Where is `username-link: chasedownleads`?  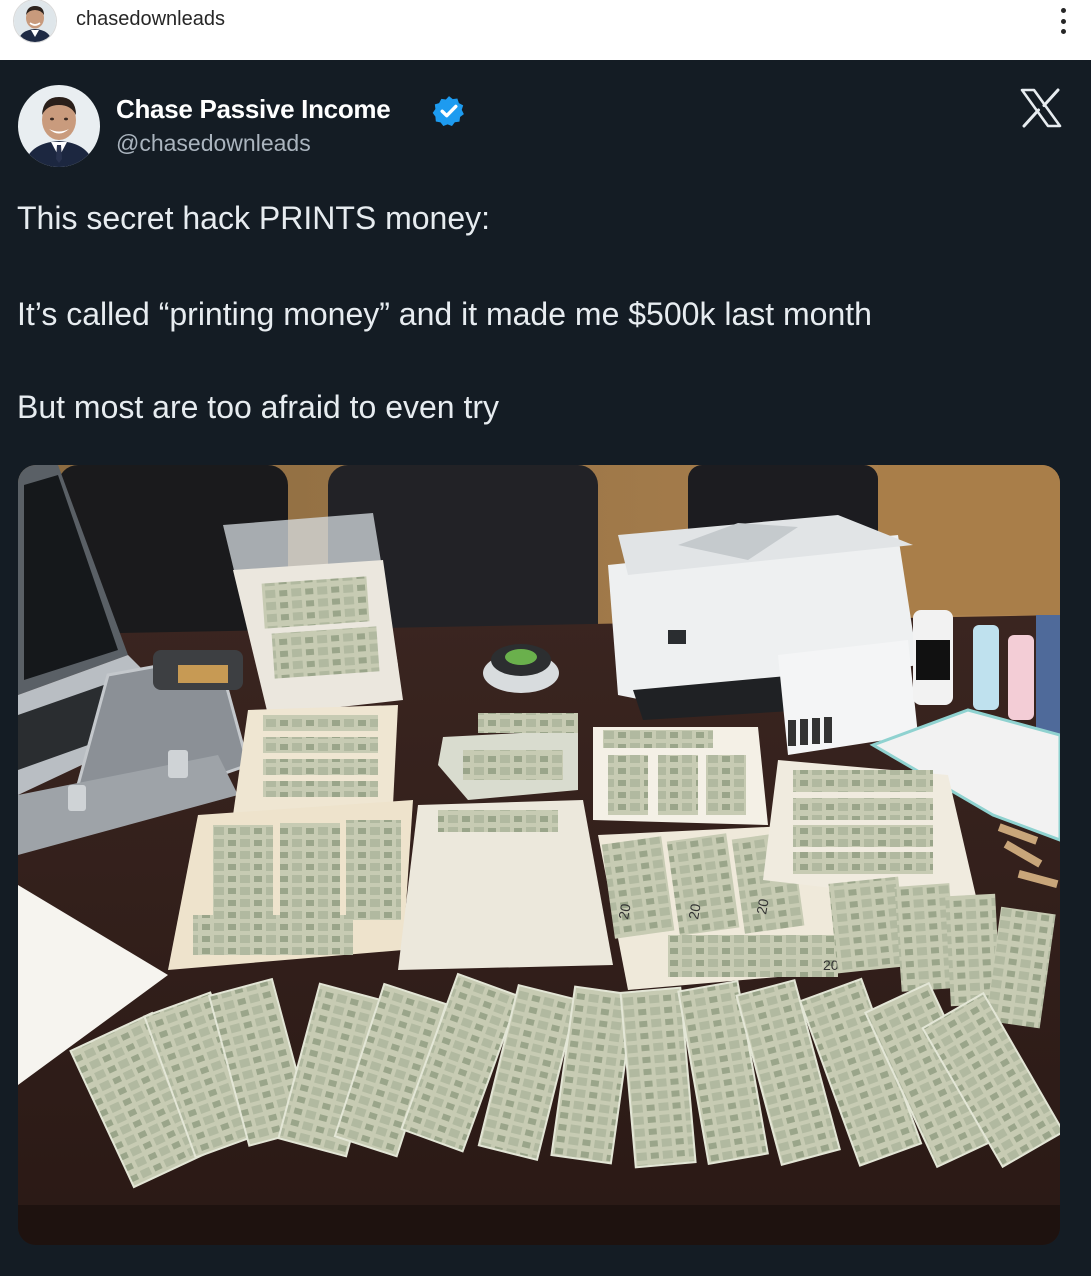 username-link: chasedownleads is located at coordinates (150, 19).